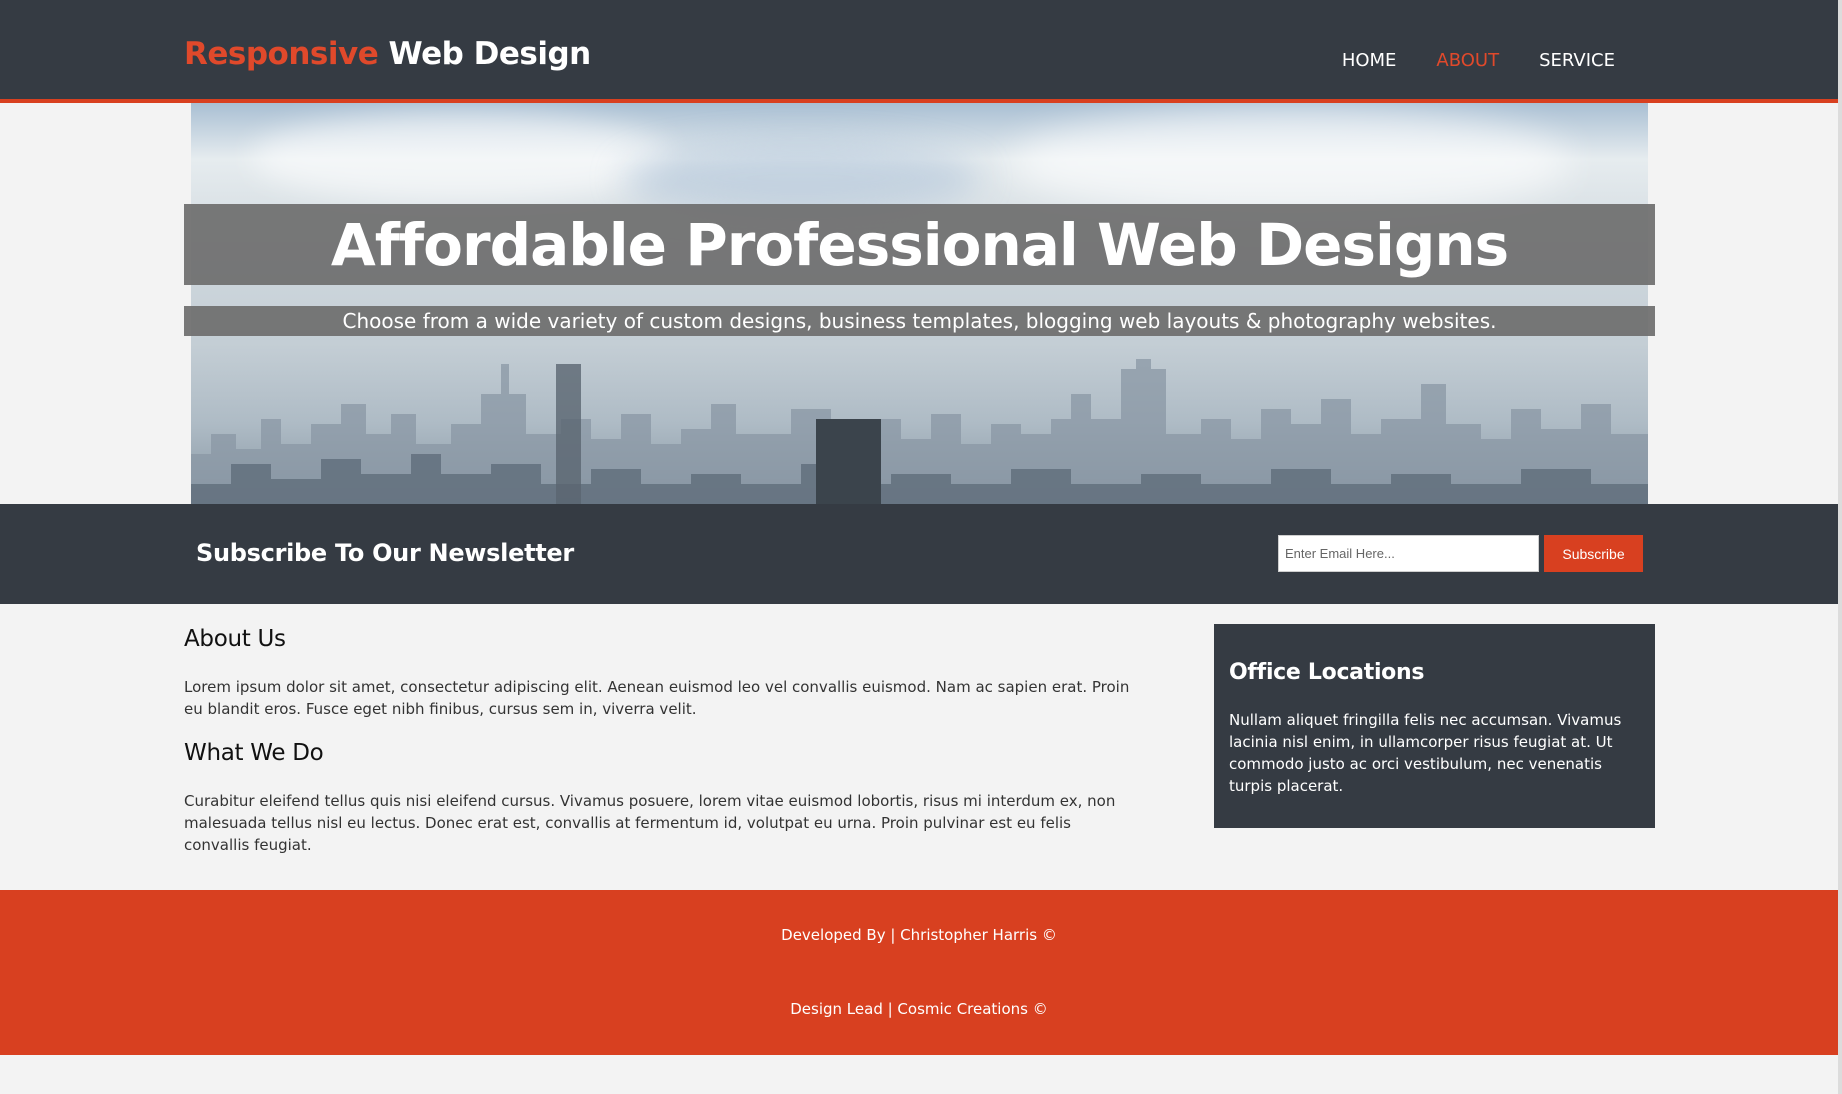  What do you see at coordinates (254, 753) in the screenshot?
I see `what-we-do-heading: What We Do` at bounding box center [254, 753].